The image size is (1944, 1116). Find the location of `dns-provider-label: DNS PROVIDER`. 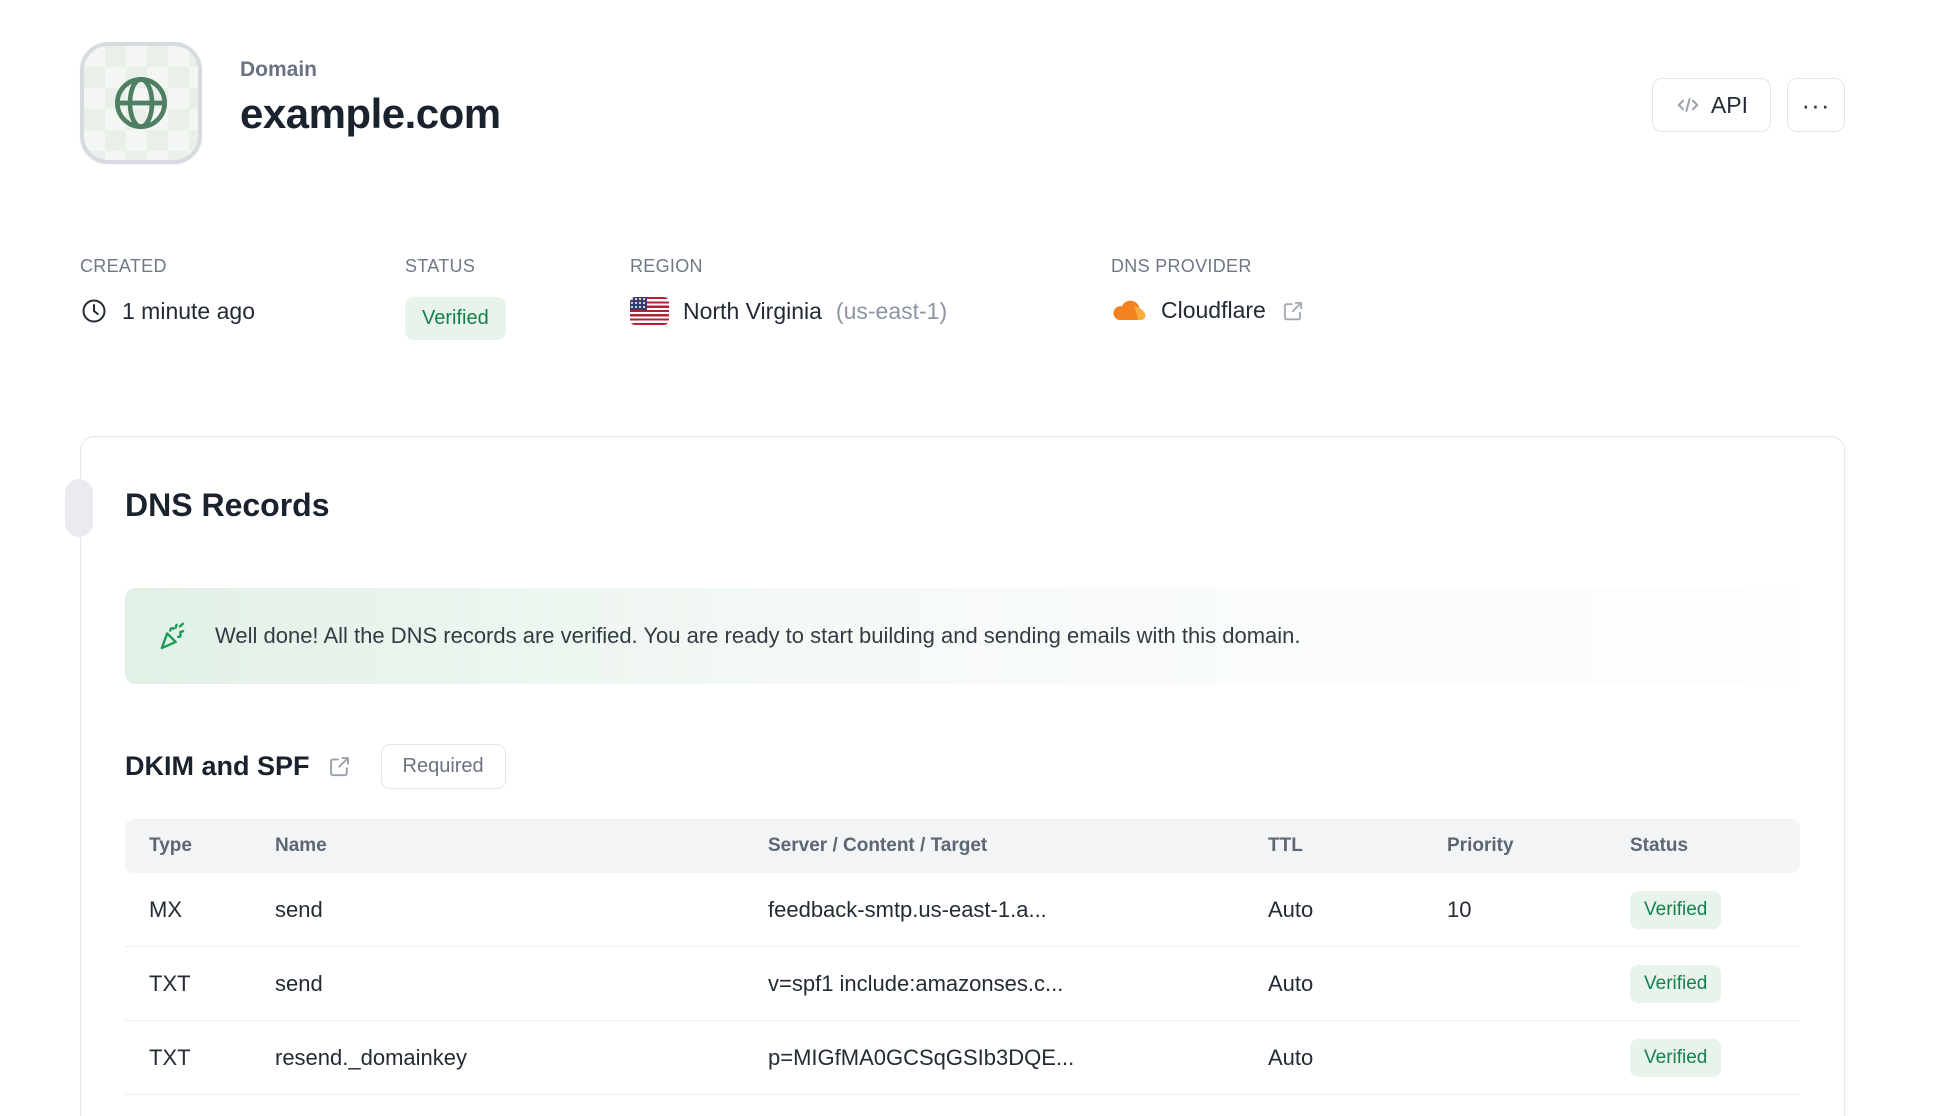

dns-provider-label: DNS PROVIDER is located at coordinates (1181, 266).